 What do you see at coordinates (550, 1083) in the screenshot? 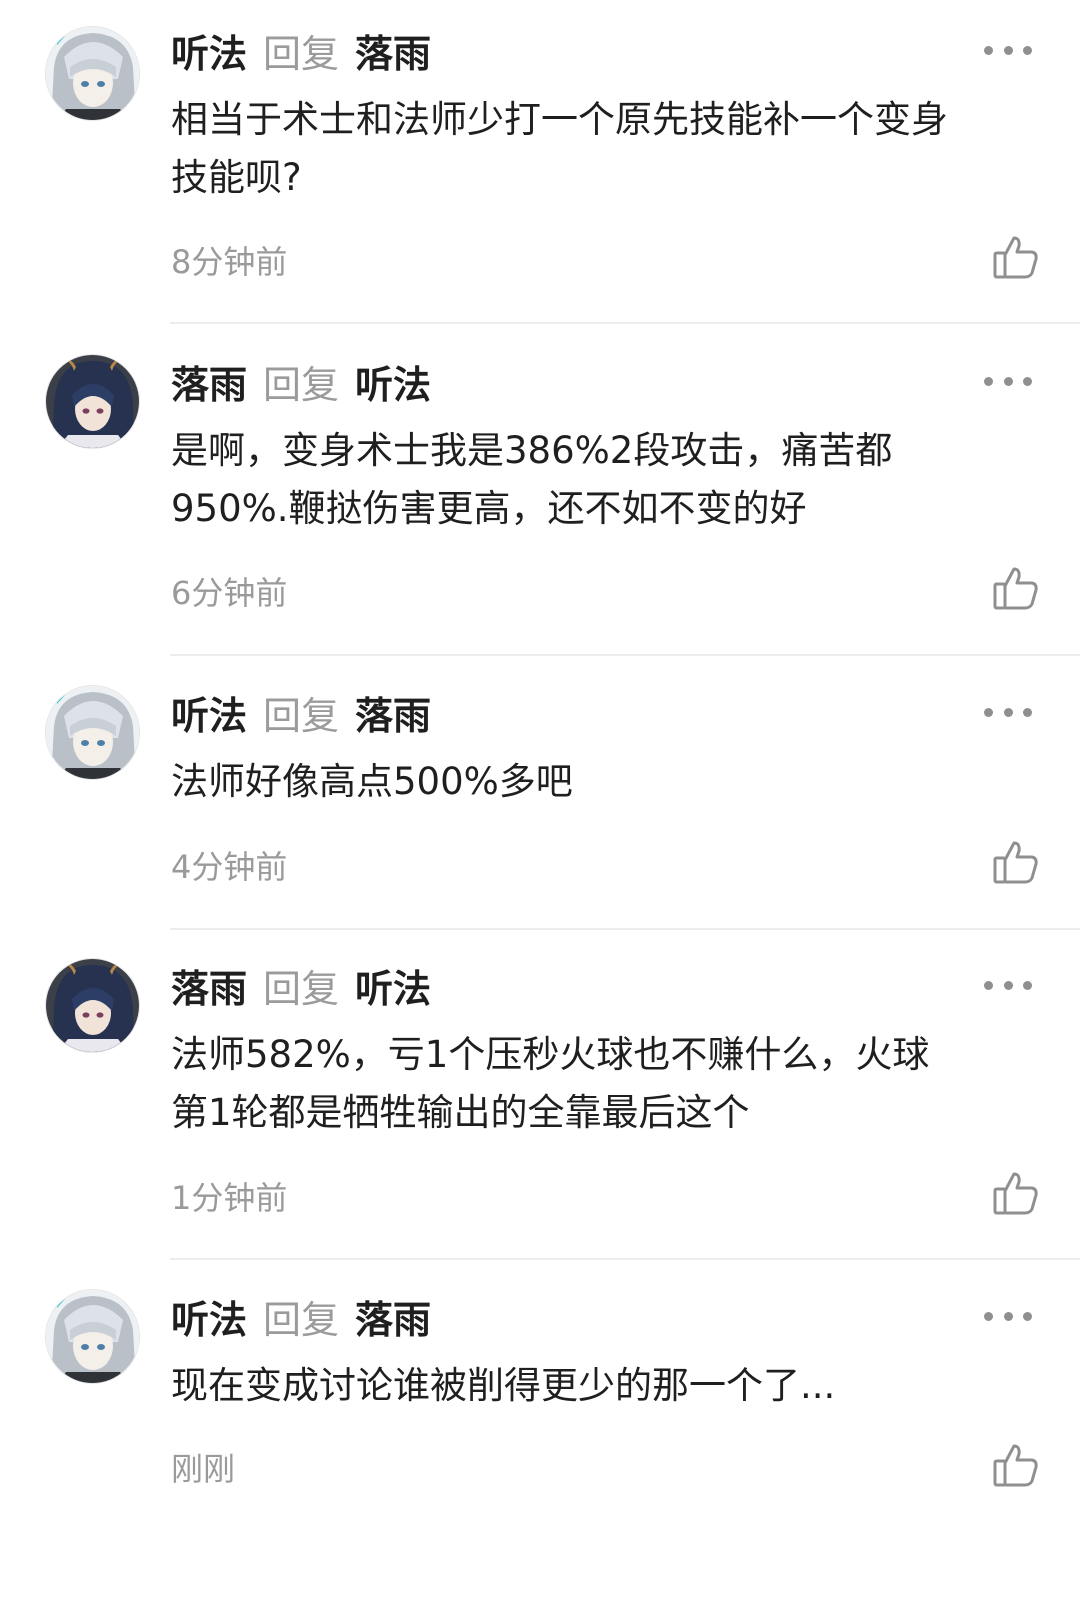
I see `comment-text: 法师582%，亏1个压秒火球也不赚什么，火球 第1轮都是牺牲输出的全靠最后这个` at bounding box center [550, 1083].